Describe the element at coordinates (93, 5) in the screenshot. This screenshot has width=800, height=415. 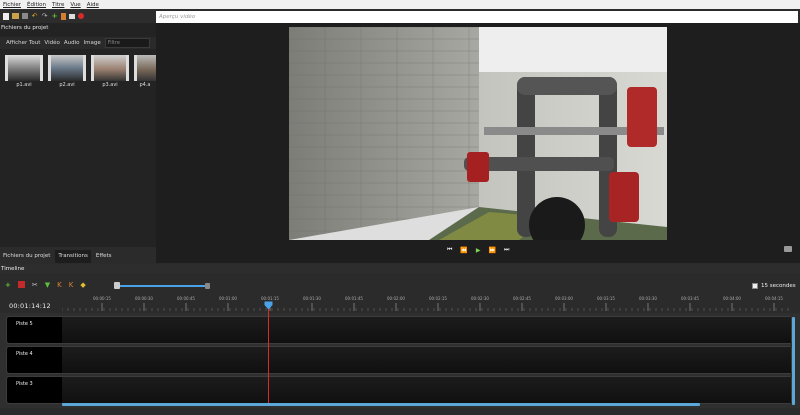
I see `menu-aide: Aide` at that location.